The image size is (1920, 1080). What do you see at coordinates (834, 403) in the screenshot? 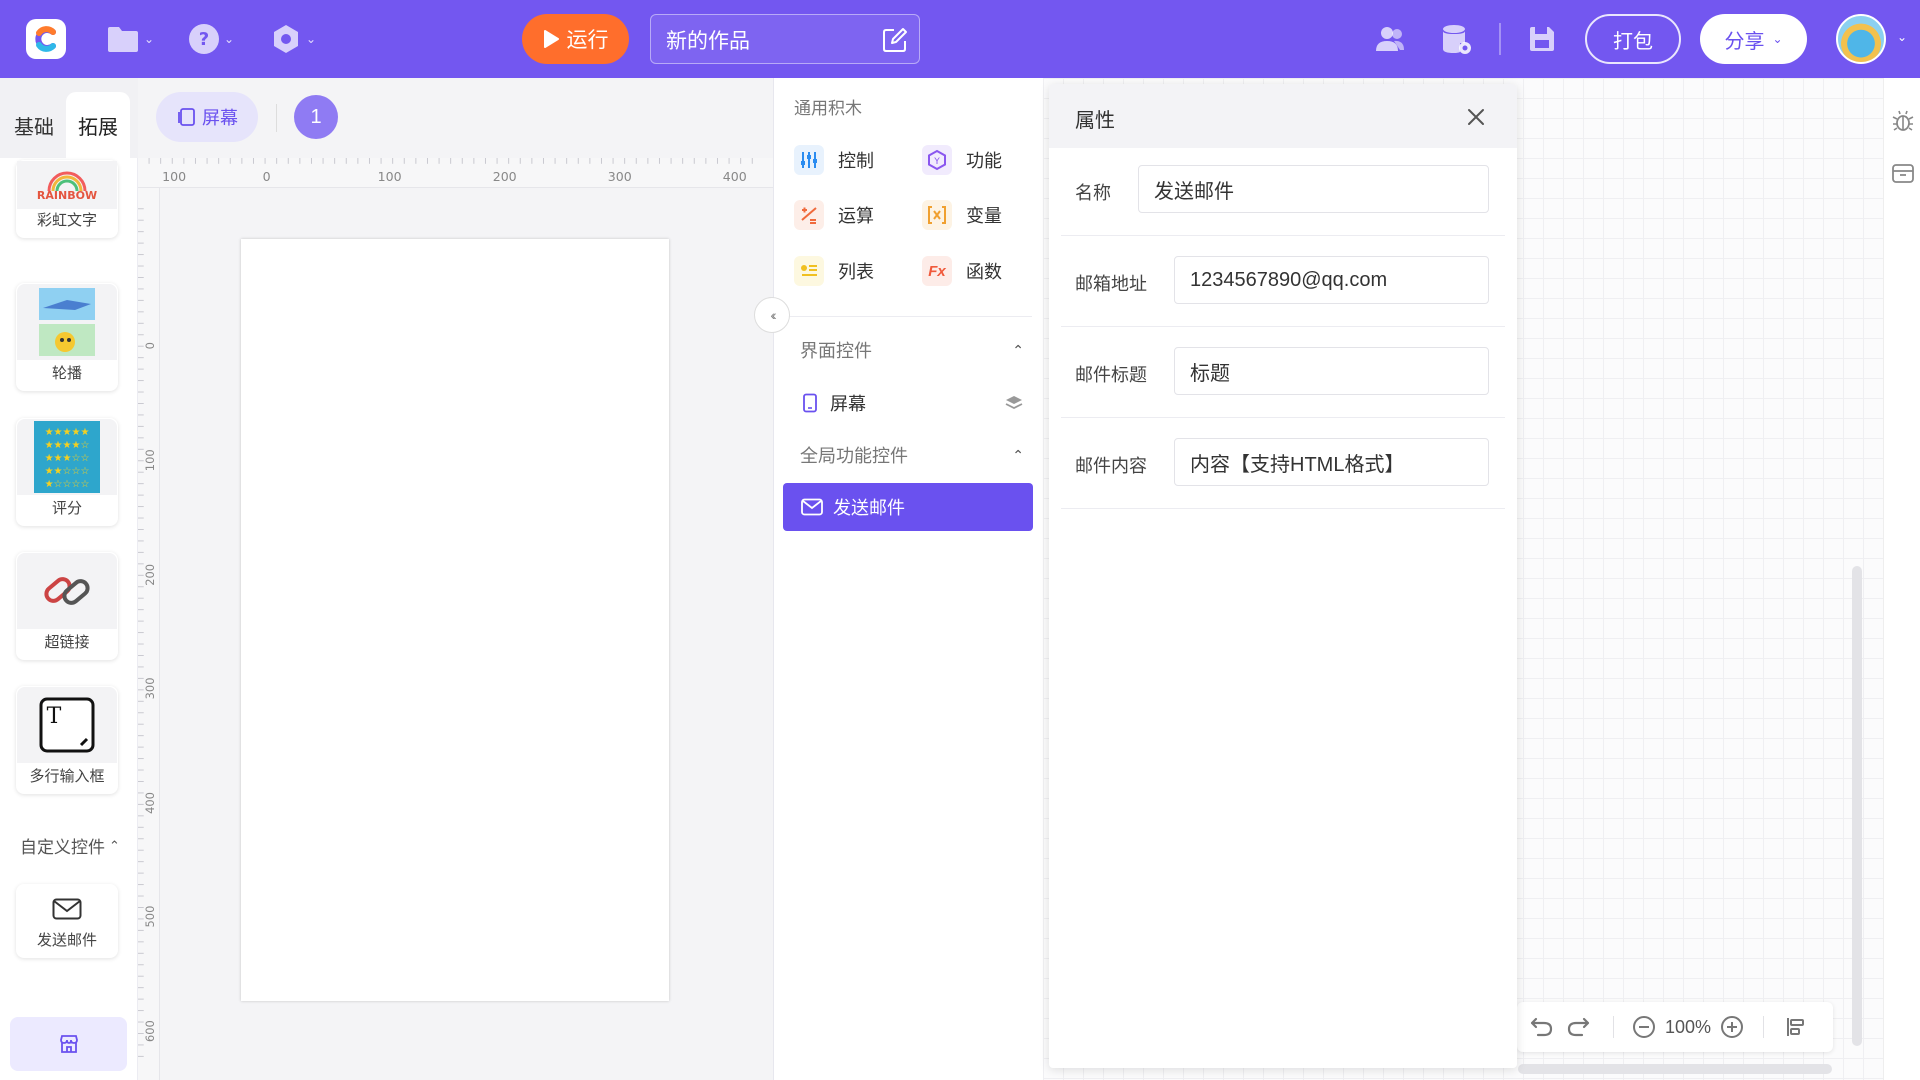
I see `screen-item-main: 屏幕` at bounding box center [834, 403].